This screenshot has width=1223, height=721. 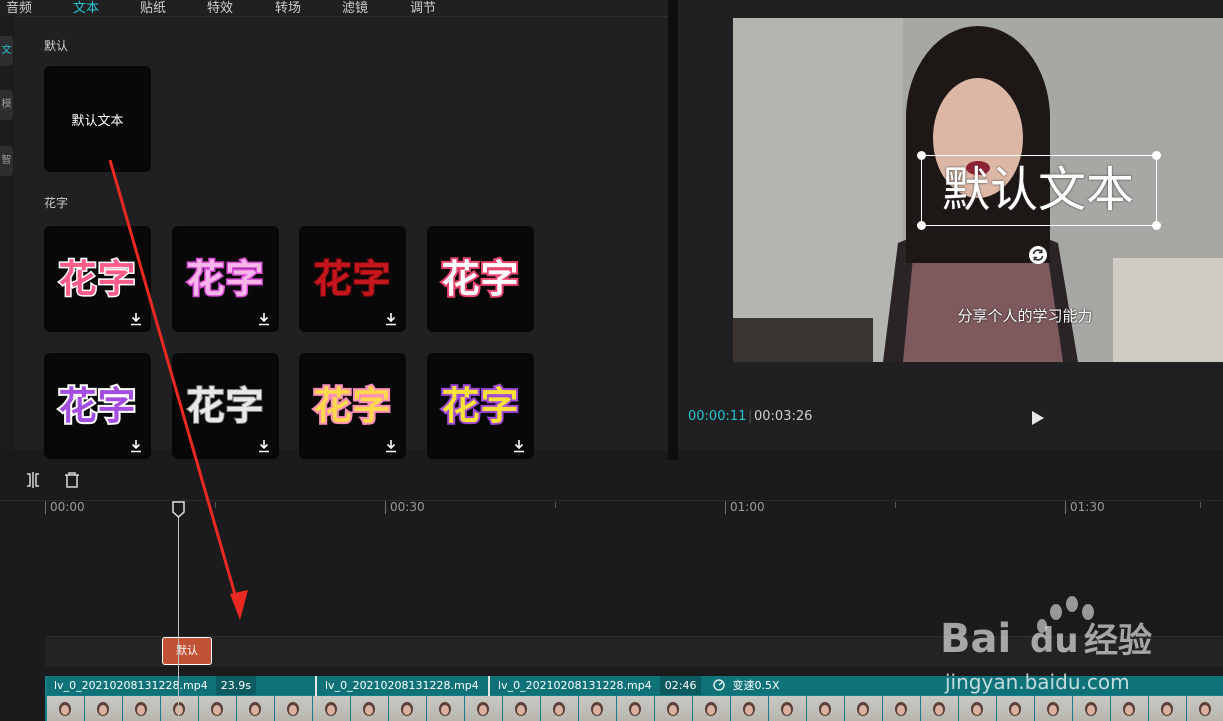 I want to click on tab-effects: 特效, so click(x=220, y=8).